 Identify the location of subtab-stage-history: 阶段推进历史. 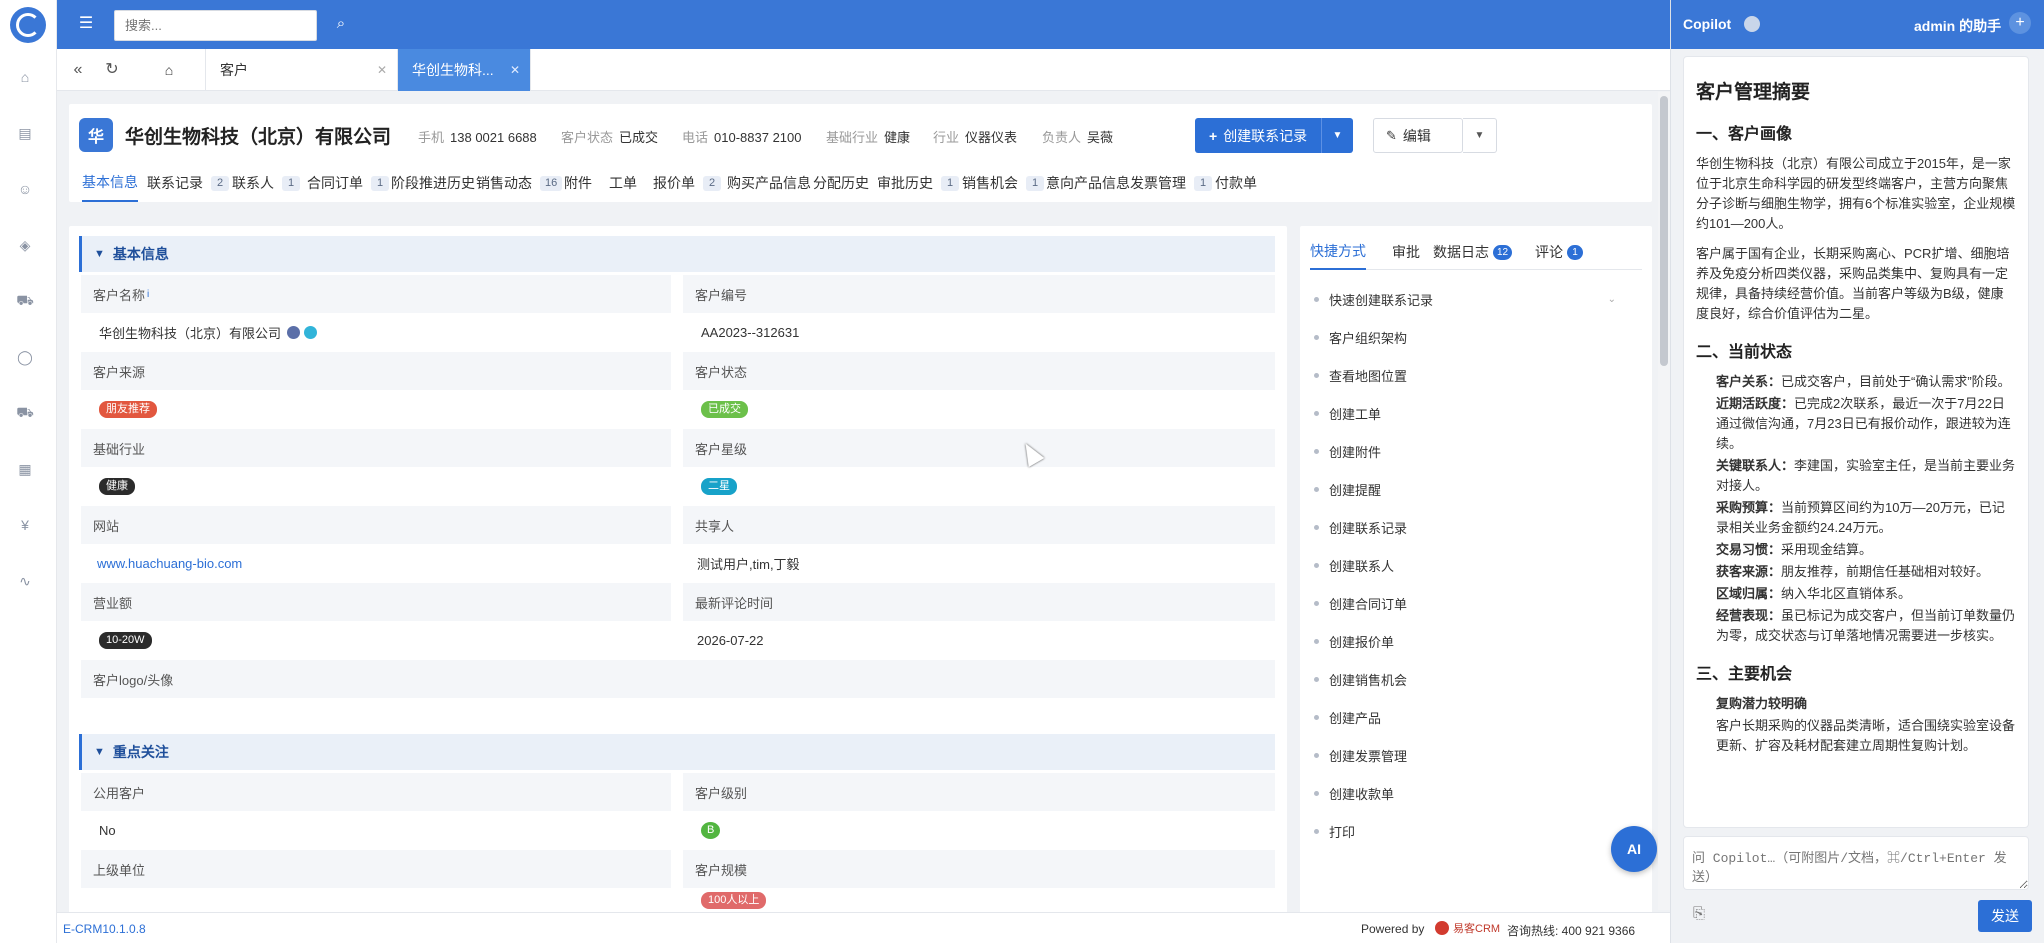
(433, 183).